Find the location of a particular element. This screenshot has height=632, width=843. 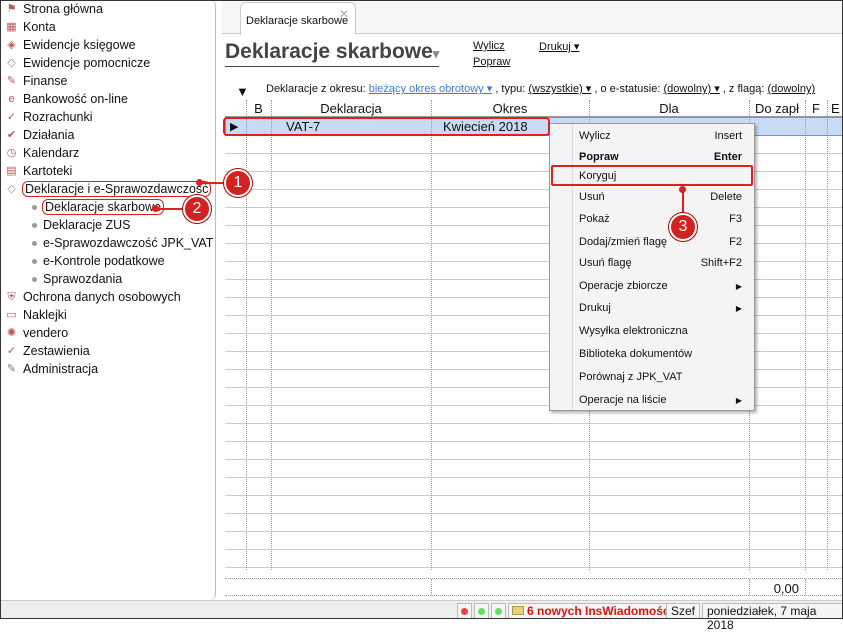

accounts-icon: ▦ is located at coordinates (11, 26).